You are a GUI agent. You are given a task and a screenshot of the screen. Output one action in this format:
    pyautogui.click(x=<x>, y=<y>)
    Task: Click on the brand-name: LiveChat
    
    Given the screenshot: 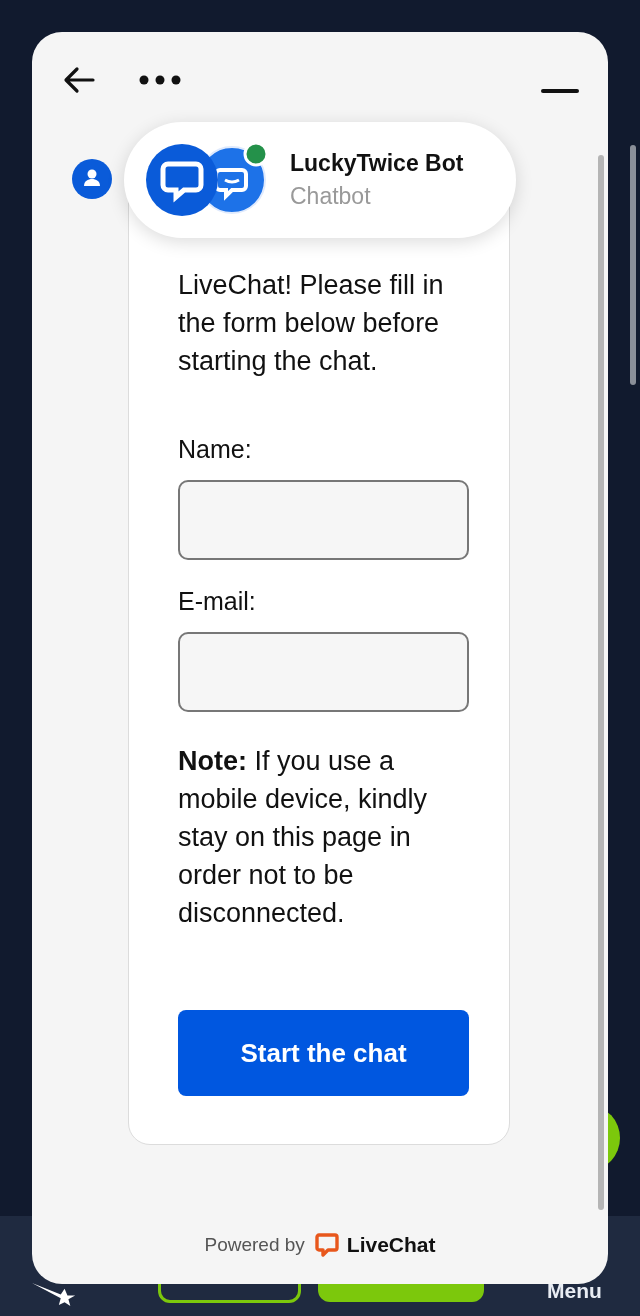 What is the action you would take?
    pyautogui.click(x=391, y=1245)
    